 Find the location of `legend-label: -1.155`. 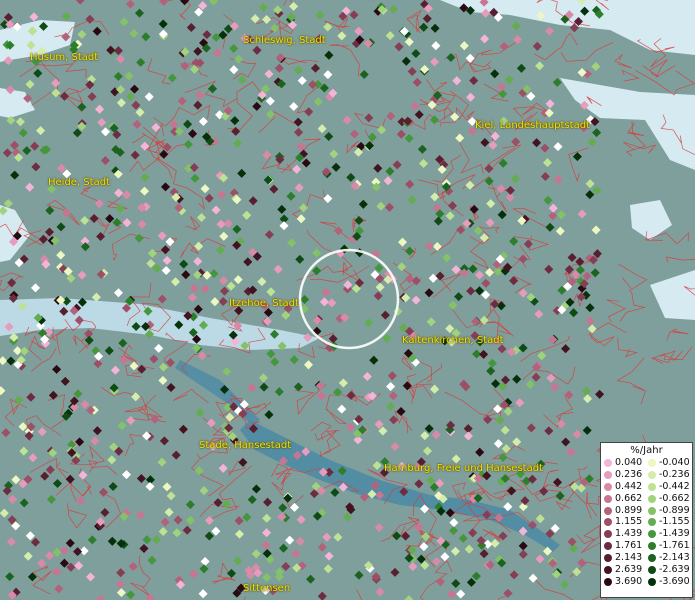

legend-label: -1.155 is located at coordinates (674, 522).